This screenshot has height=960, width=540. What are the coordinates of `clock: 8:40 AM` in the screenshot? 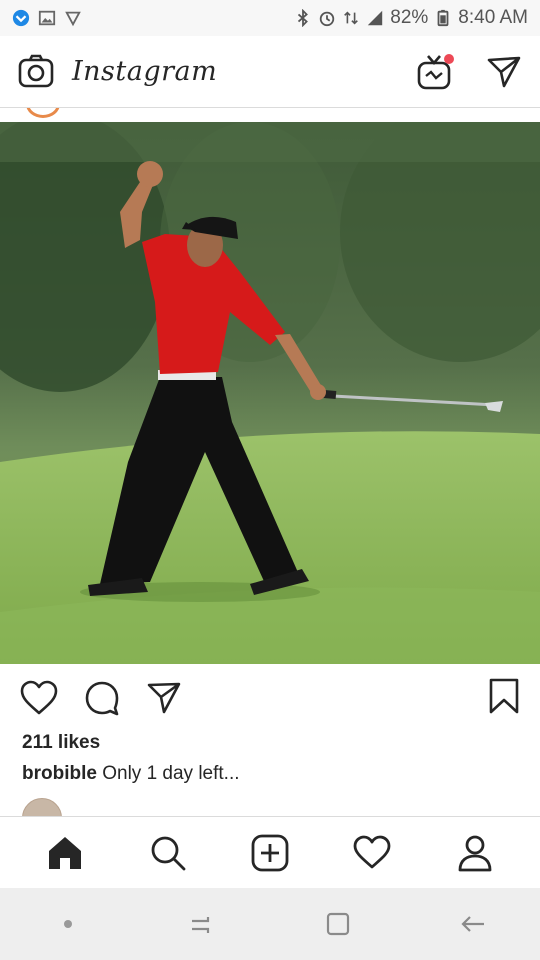 It's located at (493, 17).